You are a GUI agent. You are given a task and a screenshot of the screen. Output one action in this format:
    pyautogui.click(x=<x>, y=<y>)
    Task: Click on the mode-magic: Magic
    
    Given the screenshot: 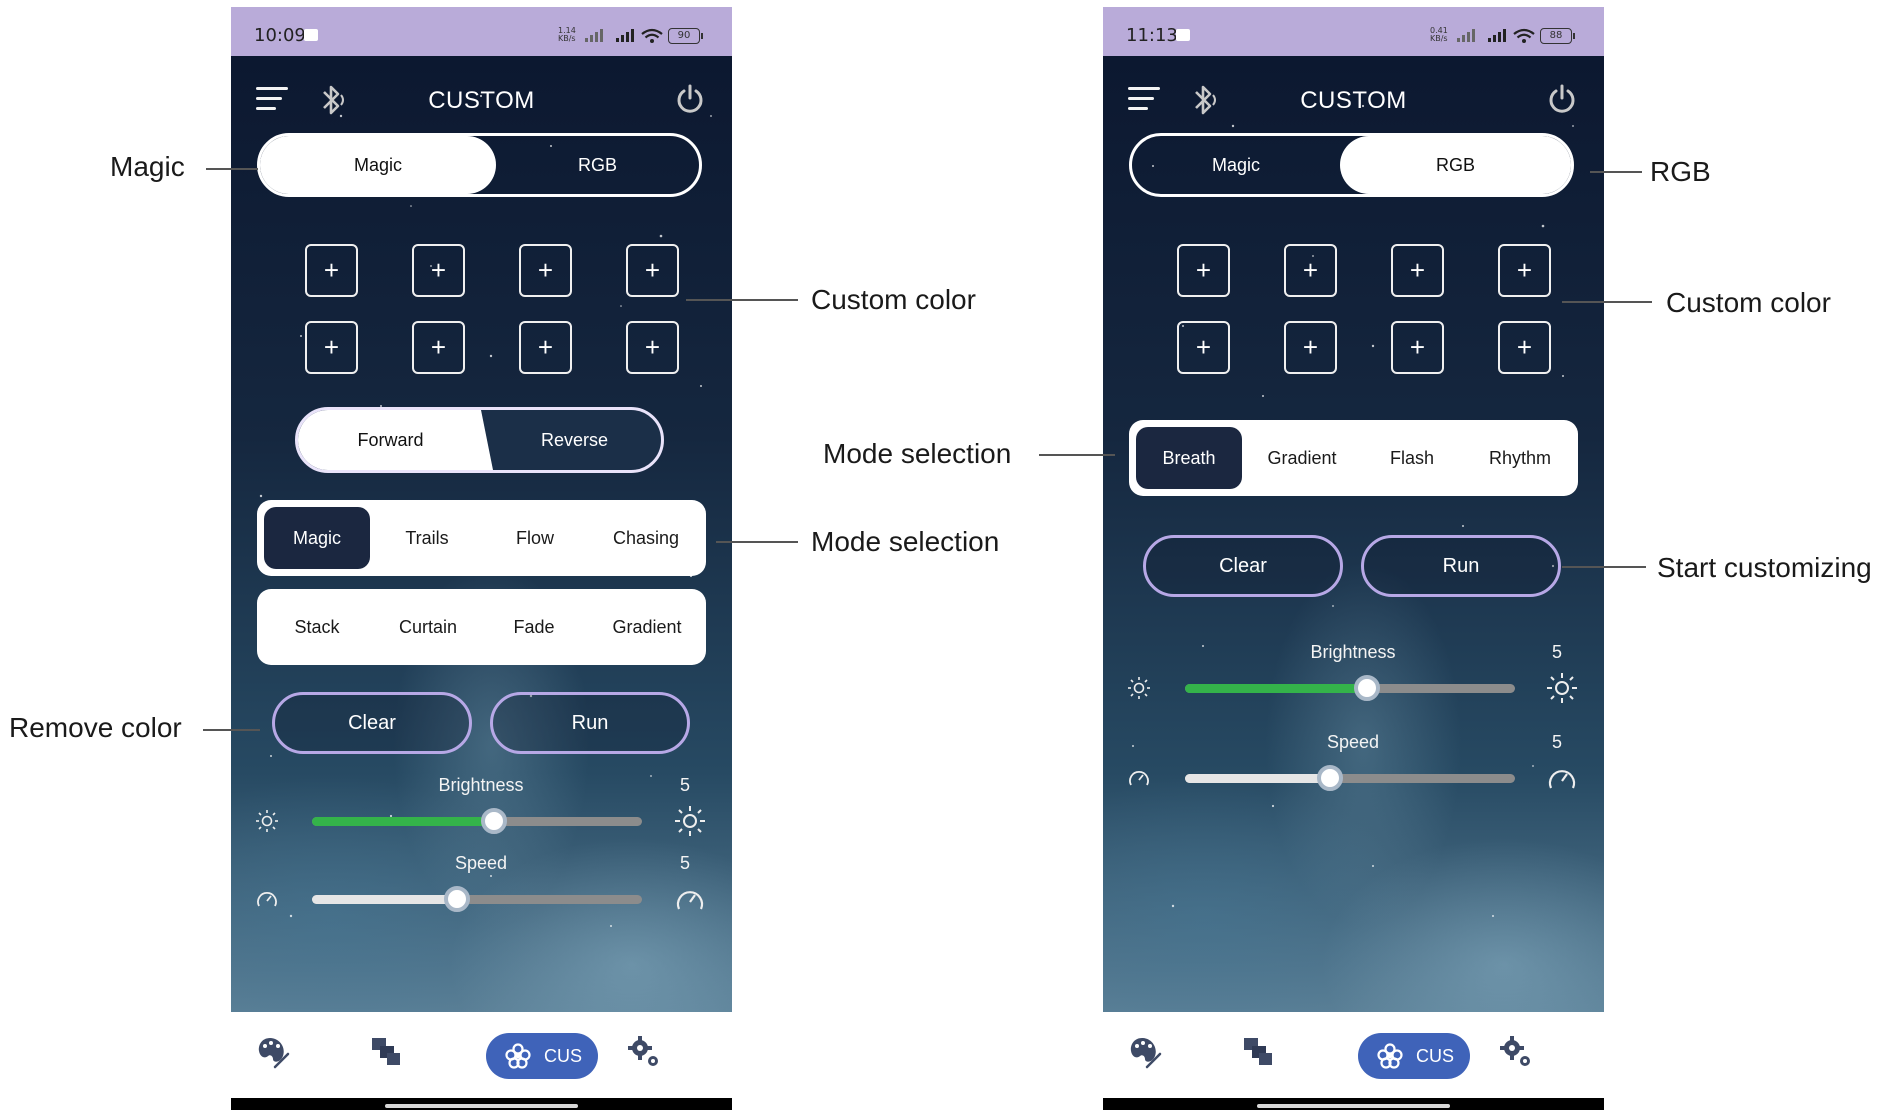 What is the action you would take?
    pyautogui.click(x=317, y=538)
    